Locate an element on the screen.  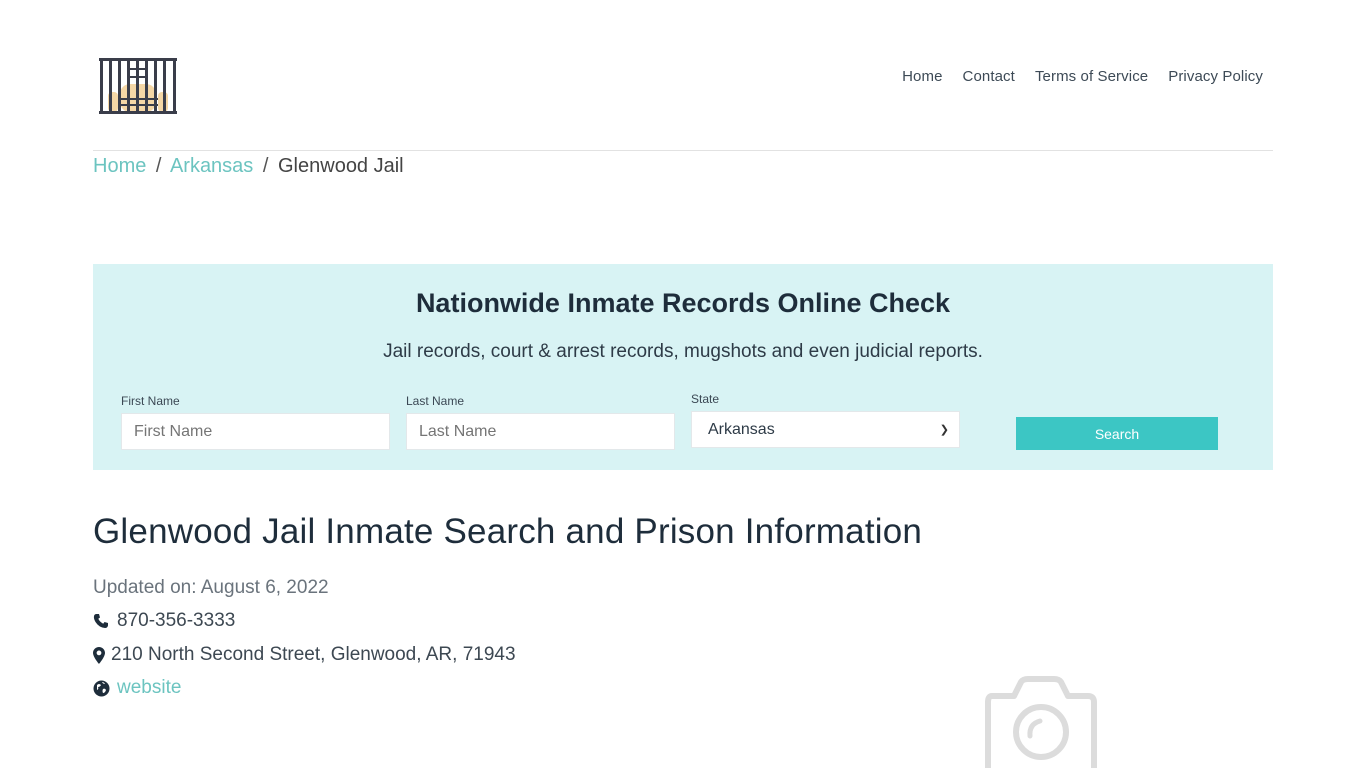
breadcrumb-arkansas: Arkansas is located at coordinates (211, 166).